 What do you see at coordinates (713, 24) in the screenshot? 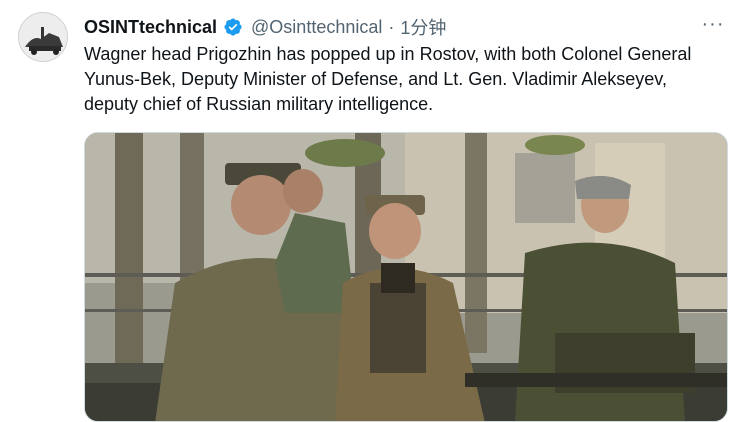
I see `more-horizontal-icon: ···` at bounding box center [713, 24].